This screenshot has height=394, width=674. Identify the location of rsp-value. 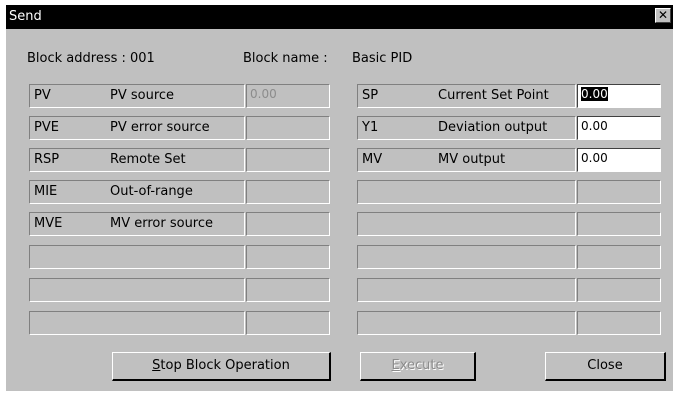
(288, 160).